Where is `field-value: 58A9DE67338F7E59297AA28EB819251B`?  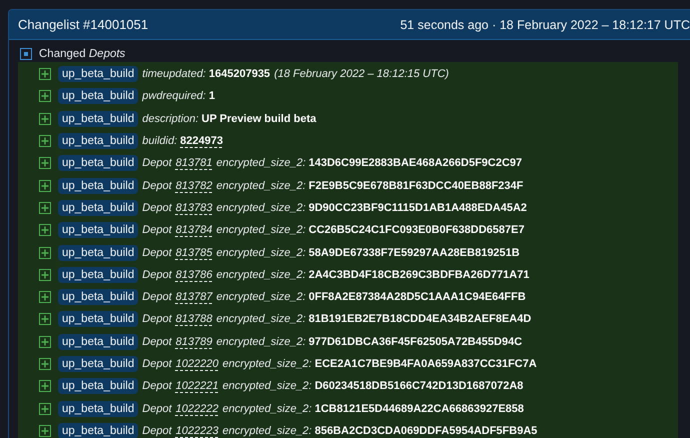
field-value: 58A9DE67338F7E59297AA28EB819251B is located at coordinates (414, 252).